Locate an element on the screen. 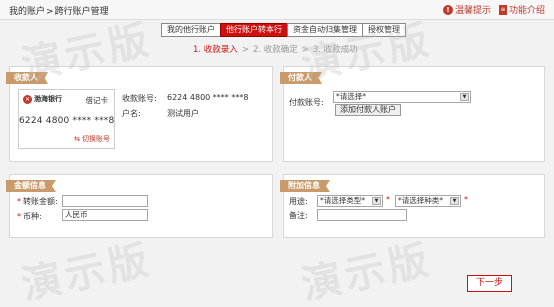 The image size is (554, 307). payee-panel-title: 收款人 is located at coordinates (27, 78).